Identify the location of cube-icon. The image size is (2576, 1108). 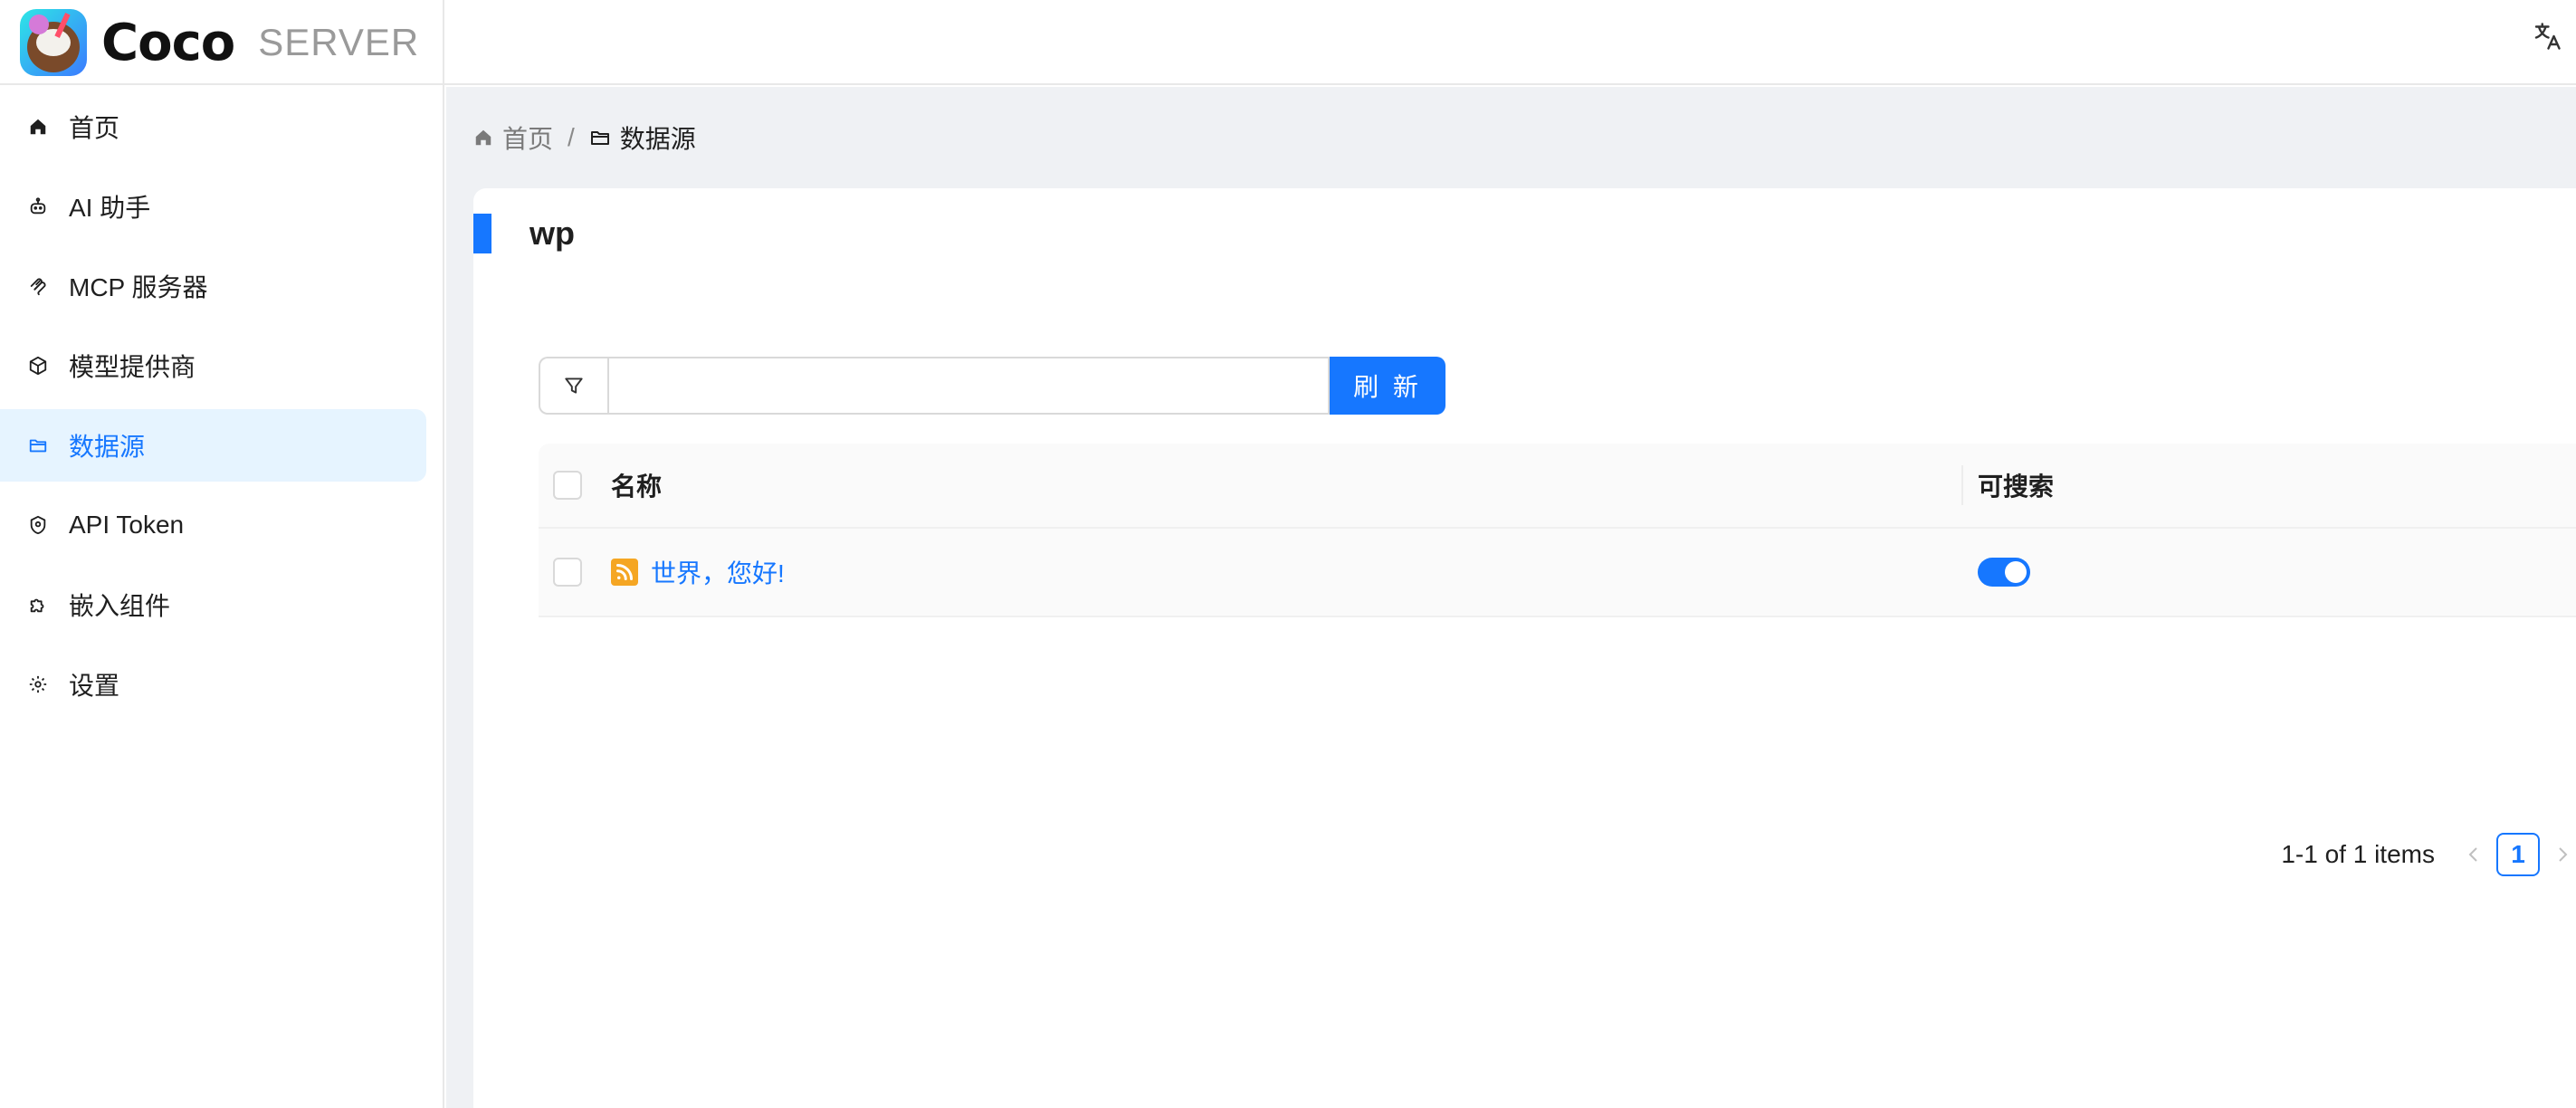
(38, 366).